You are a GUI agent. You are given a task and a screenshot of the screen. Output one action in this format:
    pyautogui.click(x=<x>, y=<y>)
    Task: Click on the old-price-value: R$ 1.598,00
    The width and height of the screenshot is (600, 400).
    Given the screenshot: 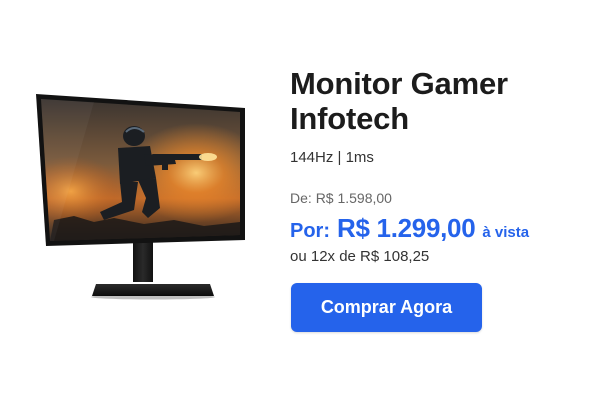 What is the action you would take?
    pyautogui.click(x=353, y=198)
    